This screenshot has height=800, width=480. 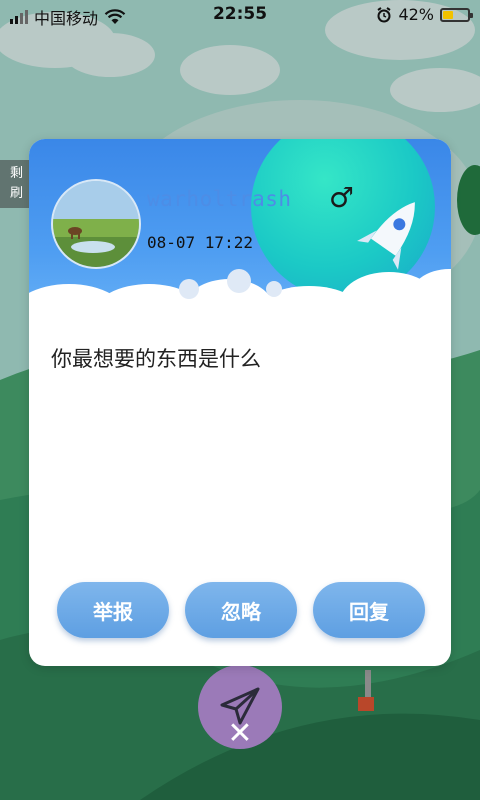 What do you see at coordinates (200, 242) in the screenshot?
I see `timestamp: 08-07 17:22` at bounding box center [200, 242].